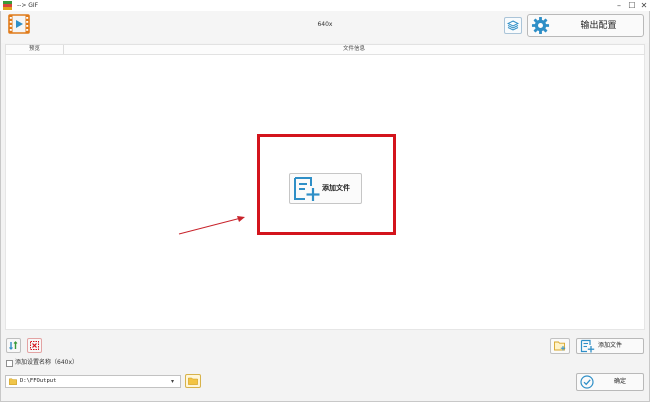  What do you see at coordinates (172, 381) in the screenshot?
I see `chevron-down-icon: ▾` at bounding box center [172, 381].